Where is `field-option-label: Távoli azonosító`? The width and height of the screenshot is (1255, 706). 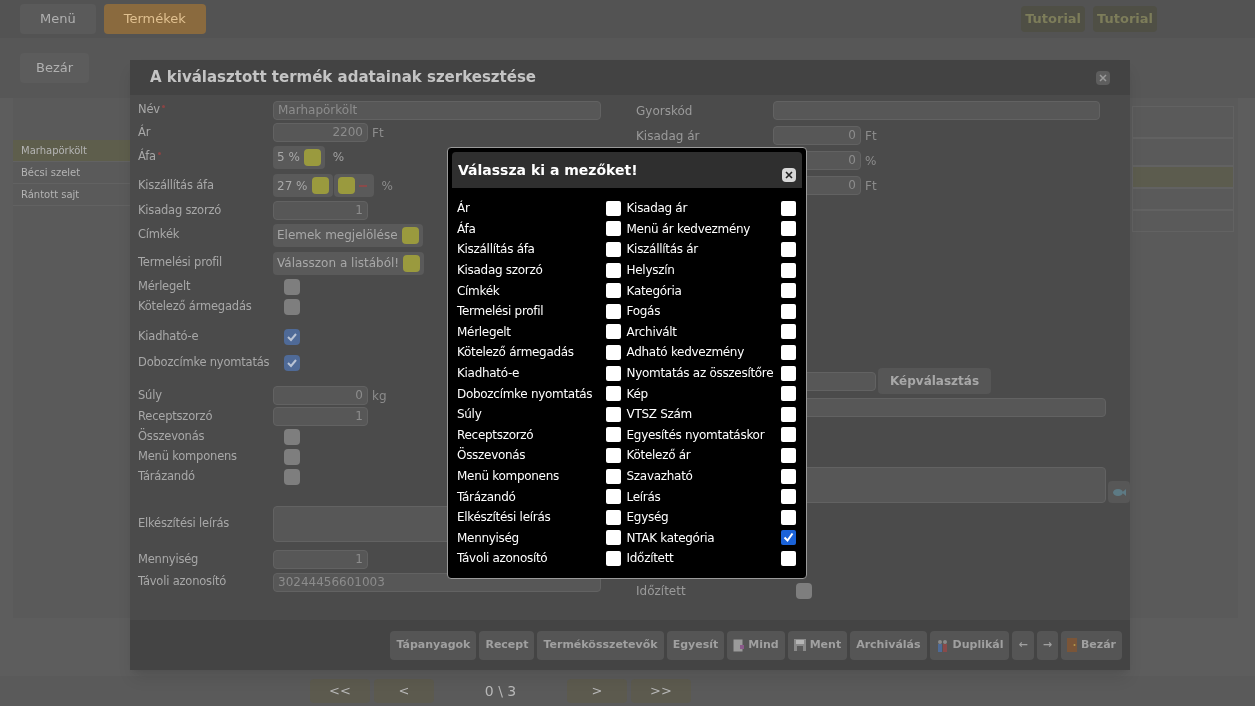
field-option-label: Távoli azonosító is located at coordinates (502, 559).